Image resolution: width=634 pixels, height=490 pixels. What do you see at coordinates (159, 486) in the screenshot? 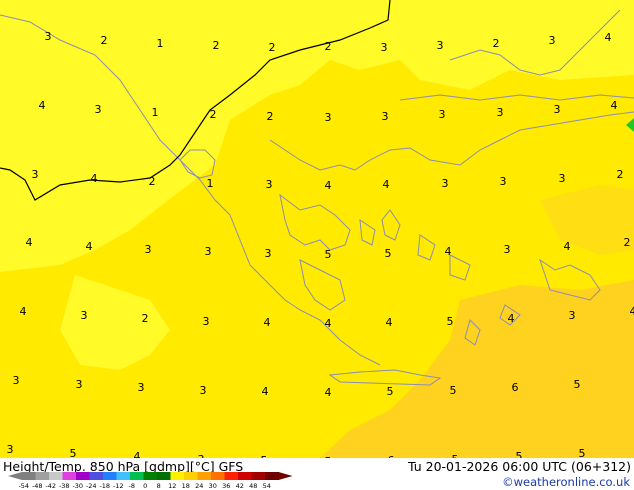
I see `colorbar-tick-label: 8` at bounding box center [159, 486].